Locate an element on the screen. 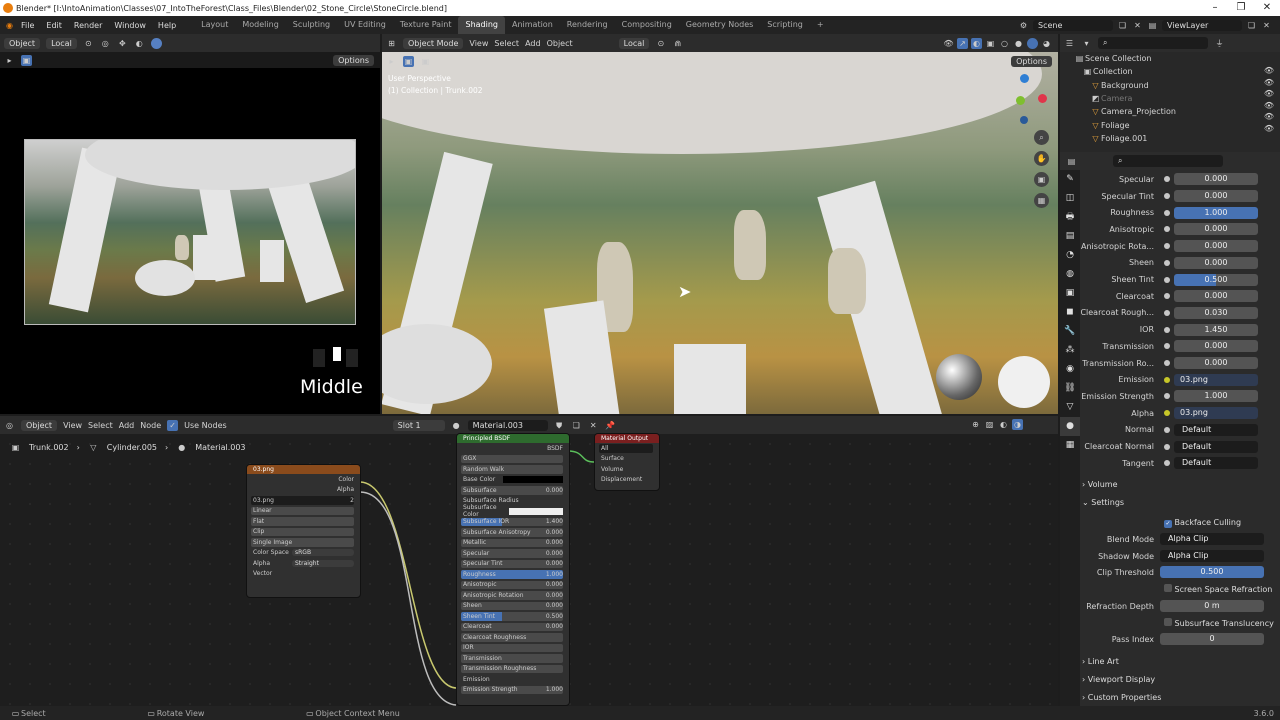  ssr-checkbox: Screen Space Refraction is located at coordinates (1218, 589).